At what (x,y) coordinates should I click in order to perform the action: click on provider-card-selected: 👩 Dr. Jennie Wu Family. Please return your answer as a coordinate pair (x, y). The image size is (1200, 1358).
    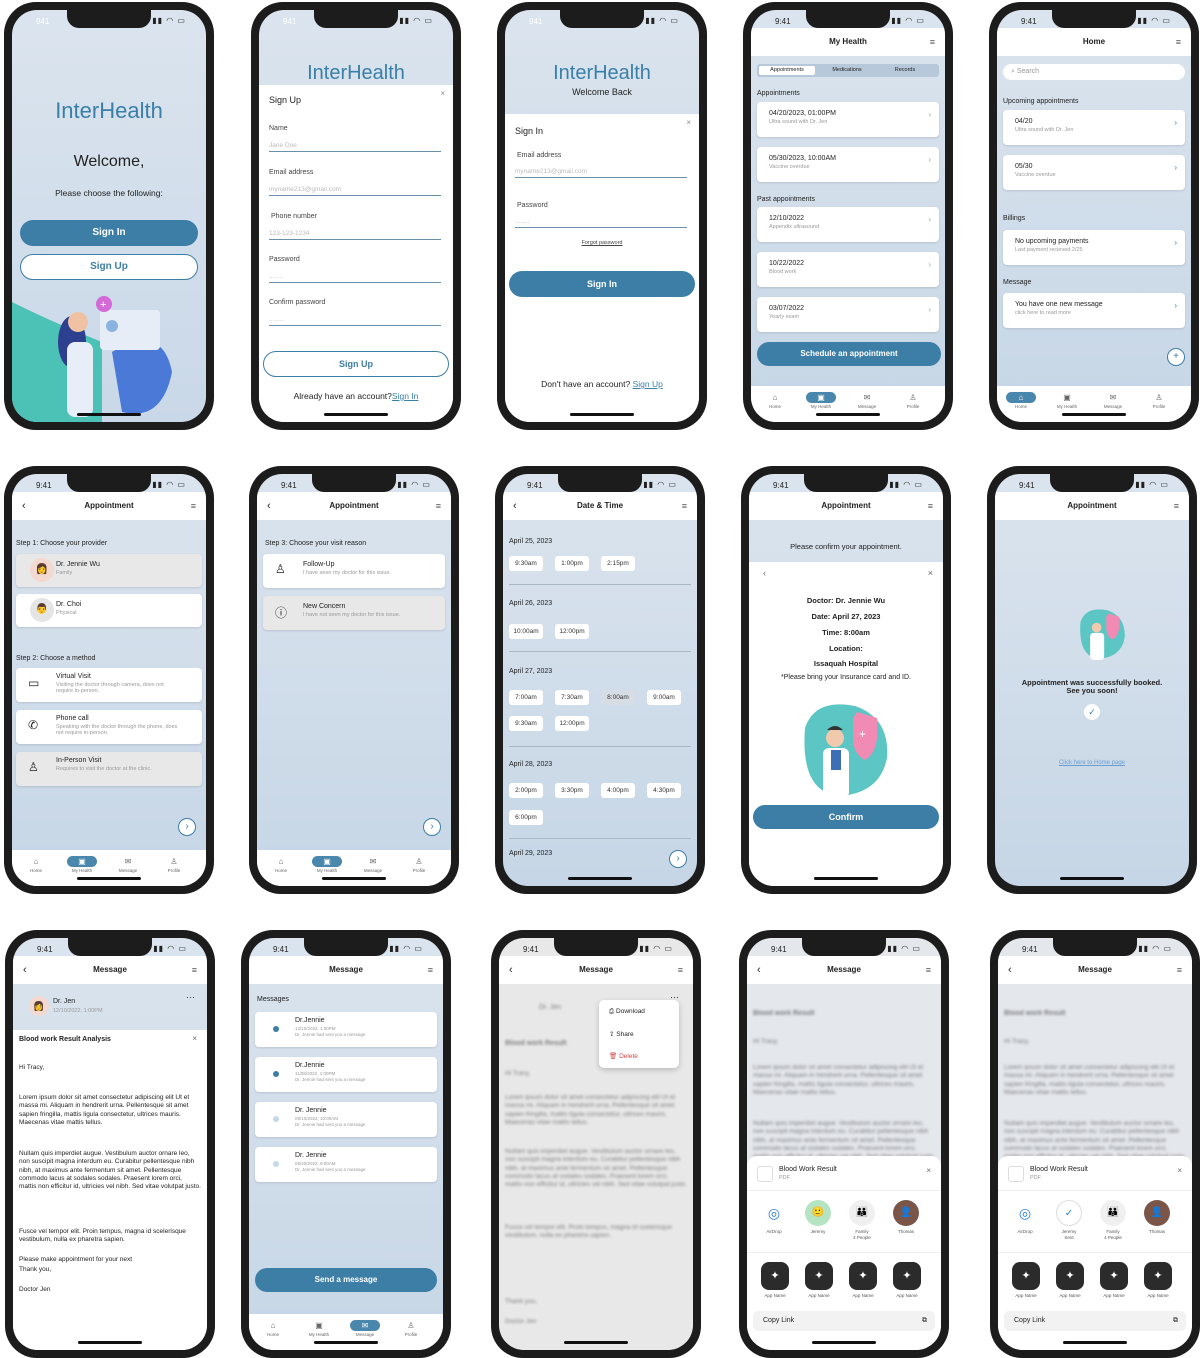
    Looking at the image, I should click on (109, 570).